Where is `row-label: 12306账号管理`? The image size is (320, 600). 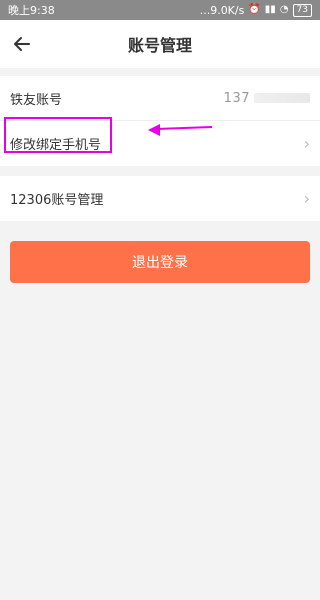
row-label: 12306账号管理 is located at coordinates (57, 200).